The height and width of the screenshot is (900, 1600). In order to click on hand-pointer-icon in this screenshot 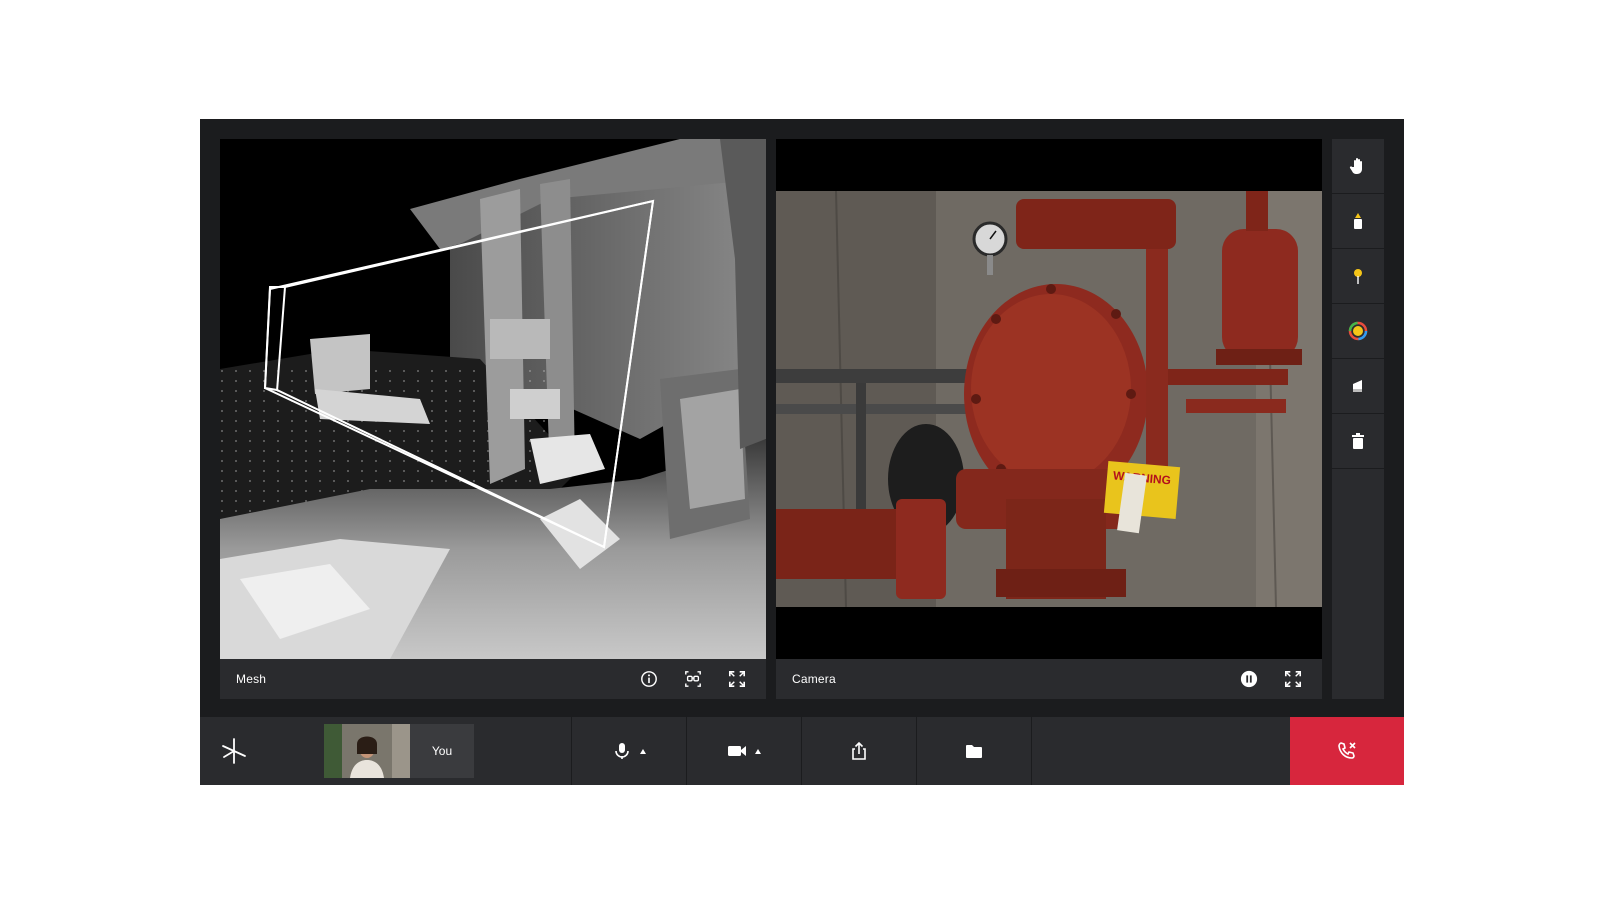, I will do `click(1358, 166)`.